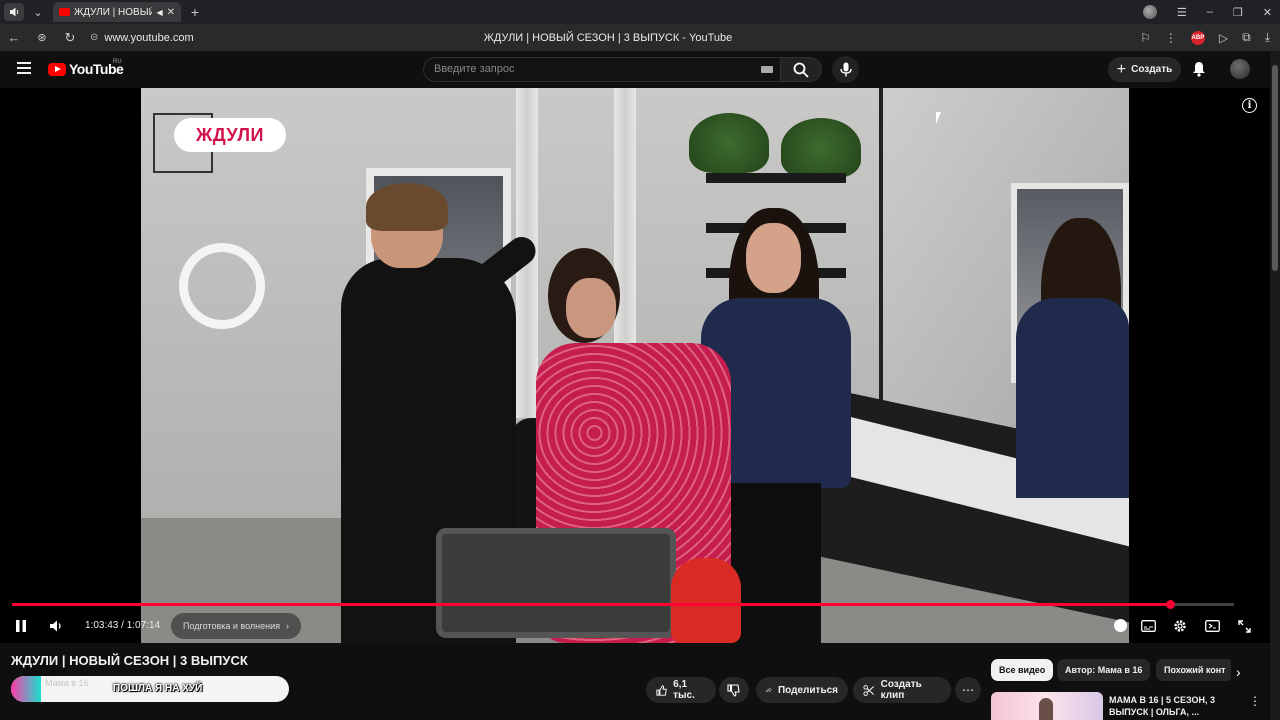 The image size is (1280, 720). I want to click on clip-label: Создать клип, so click(901, 690).